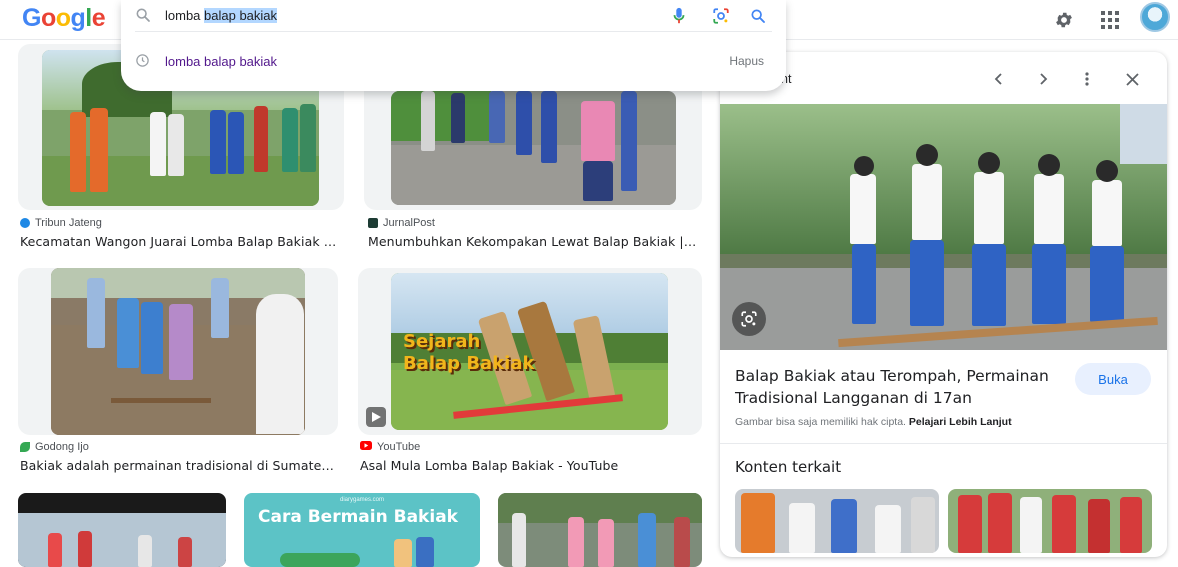 This screenshot has height=567, width=1178. I want to click on more-options-button, so click(1087, 79).